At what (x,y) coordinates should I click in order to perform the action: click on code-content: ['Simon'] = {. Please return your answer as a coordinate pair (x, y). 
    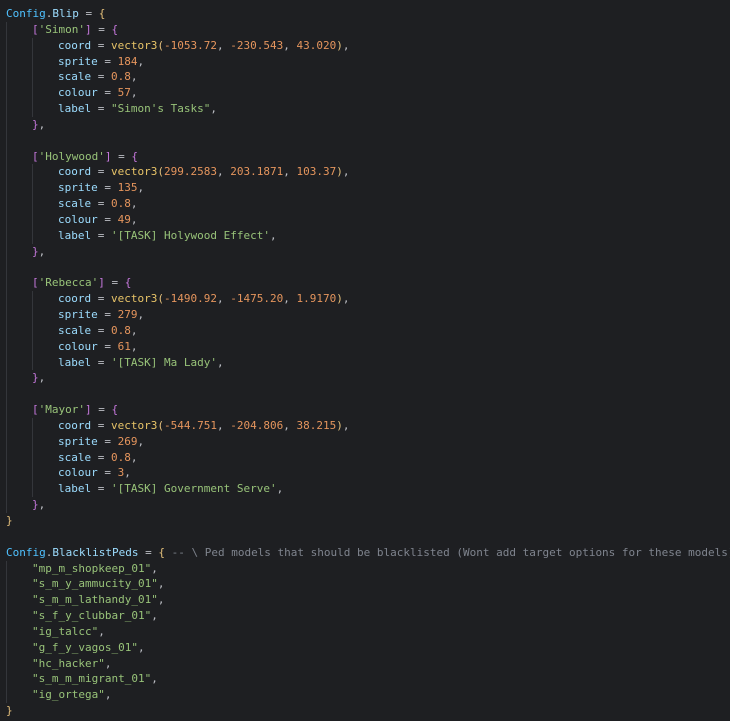
    Looking at the image, I should click on (62, 29).